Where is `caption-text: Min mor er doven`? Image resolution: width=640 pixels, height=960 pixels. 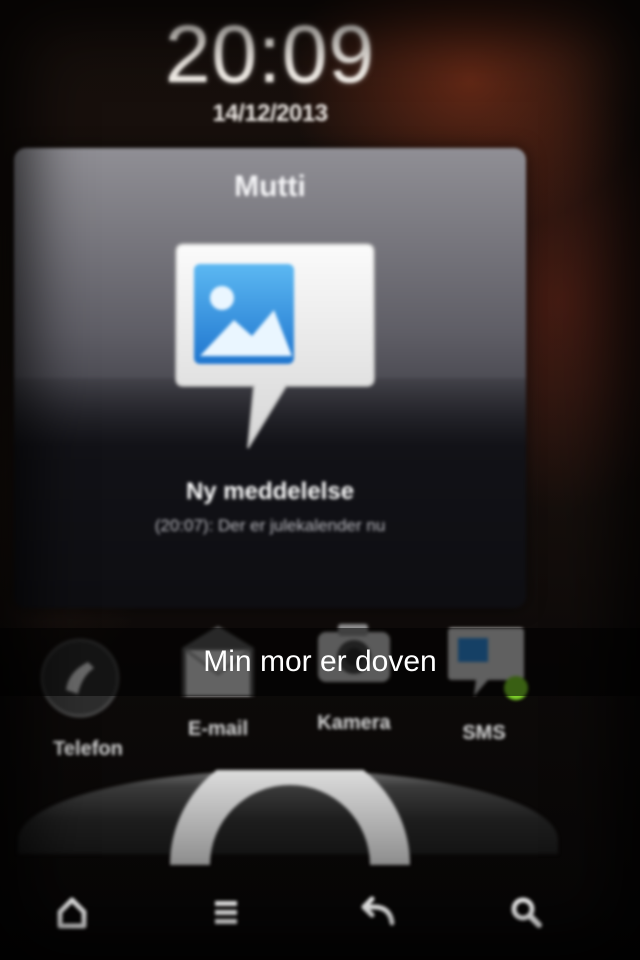
caption-text: Min mor er doven is located at coordinates (320, 661).